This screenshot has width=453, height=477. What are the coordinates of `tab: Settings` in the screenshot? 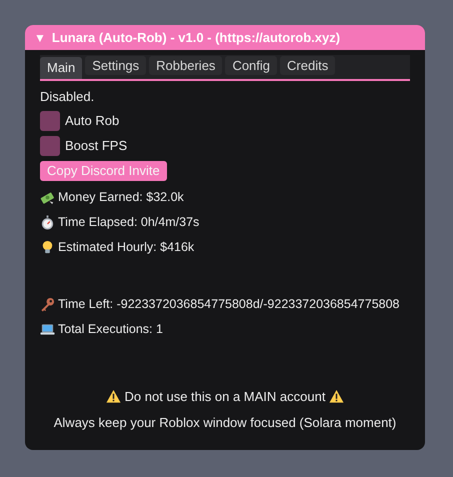 It's located at (115, 65).